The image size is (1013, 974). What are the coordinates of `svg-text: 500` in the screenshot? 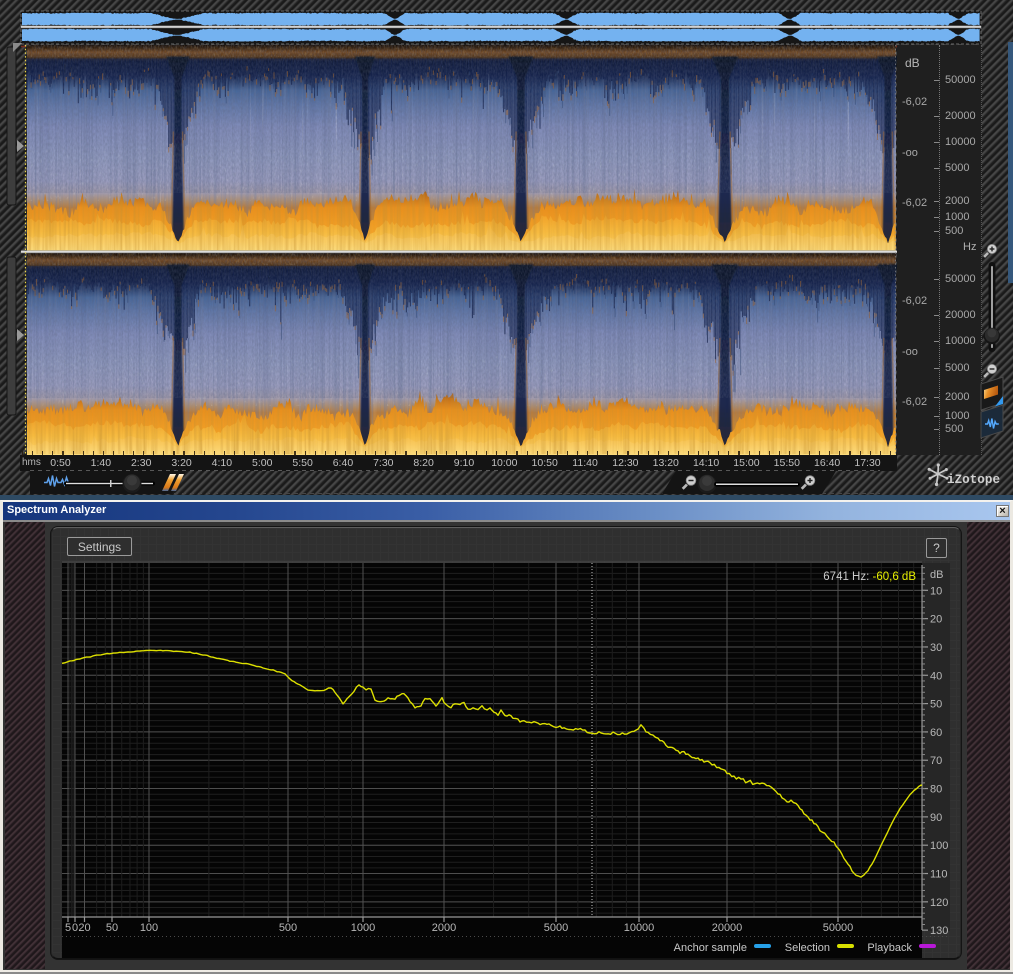 It's located at (288, 928).